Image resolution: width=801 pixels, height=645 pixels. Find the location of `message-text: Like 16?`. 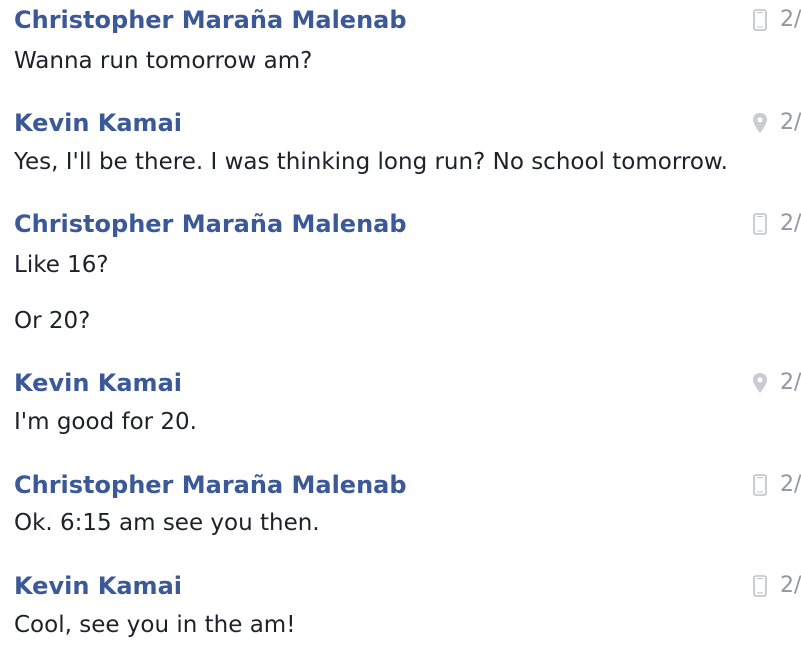

message-text: Like 16? is located at coordinates (61, 265).